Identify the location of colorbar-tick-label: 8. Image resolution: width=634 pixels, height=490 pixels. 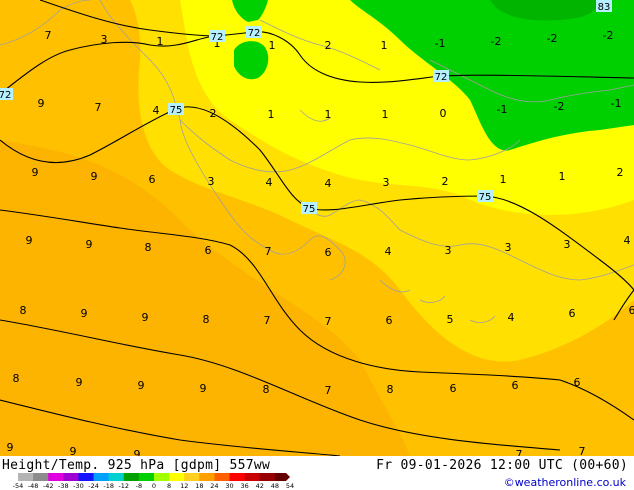
(169, 486).